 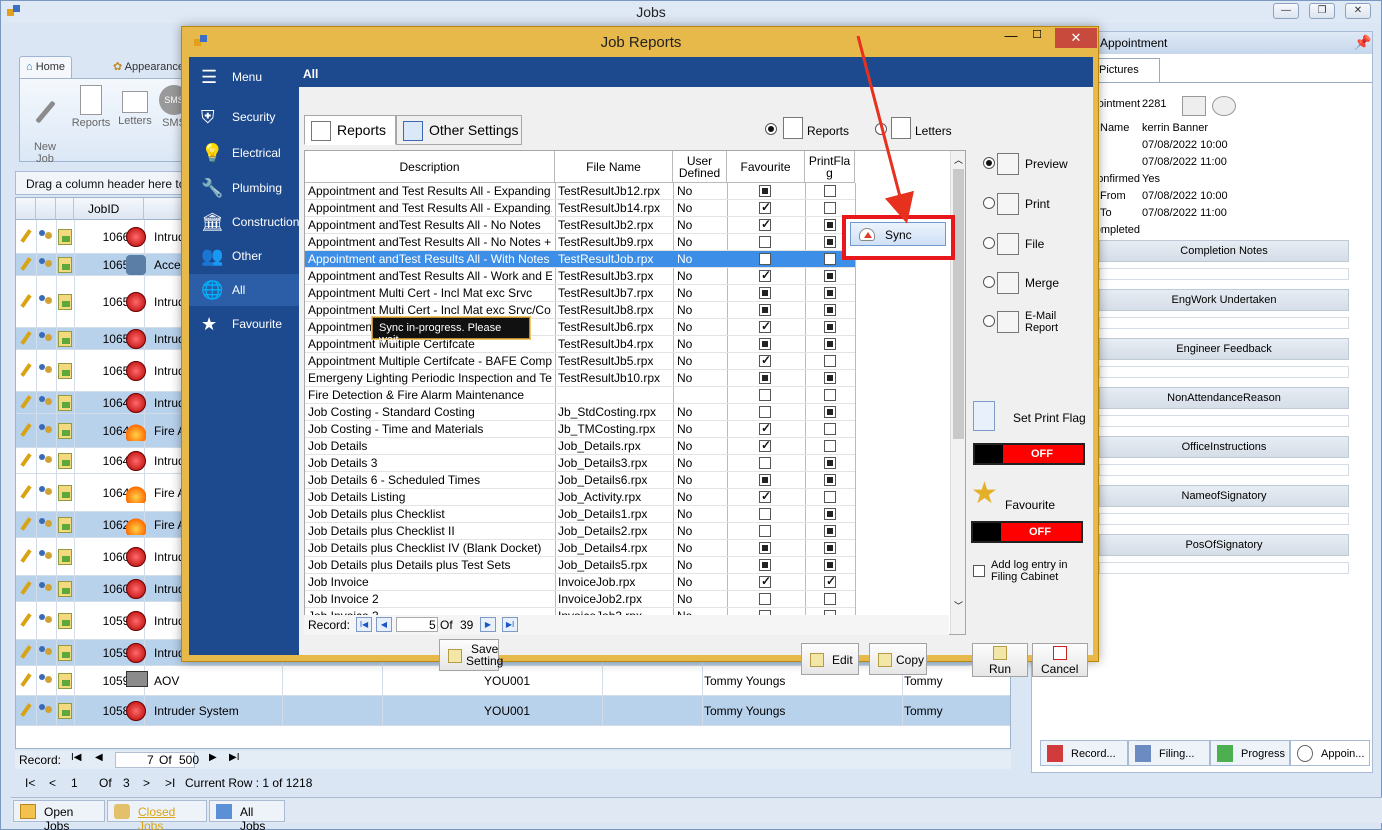 What do you see at coordinates (766, 167) in the screenshot?
I see `column-header-favourite: Favourite` at bounding box center [766, 167].